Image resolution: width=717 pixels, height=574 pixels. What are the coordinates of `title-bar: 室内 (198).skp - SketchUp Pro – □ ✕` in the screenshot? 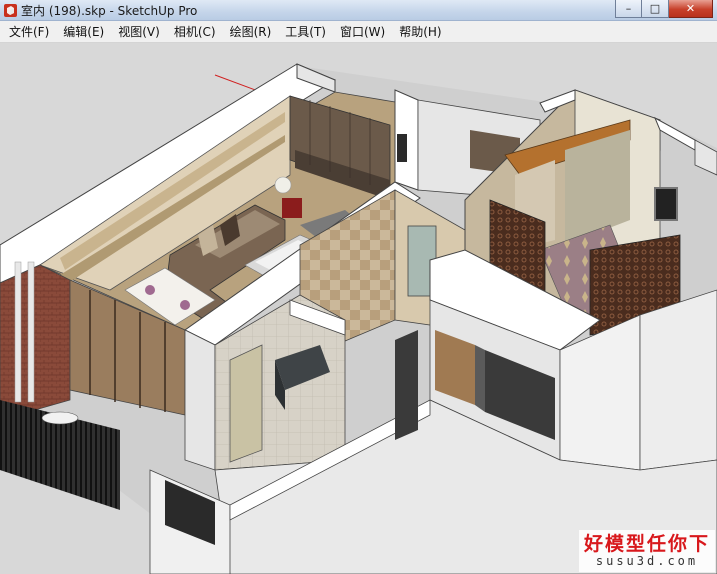 It's located at (358, 10).